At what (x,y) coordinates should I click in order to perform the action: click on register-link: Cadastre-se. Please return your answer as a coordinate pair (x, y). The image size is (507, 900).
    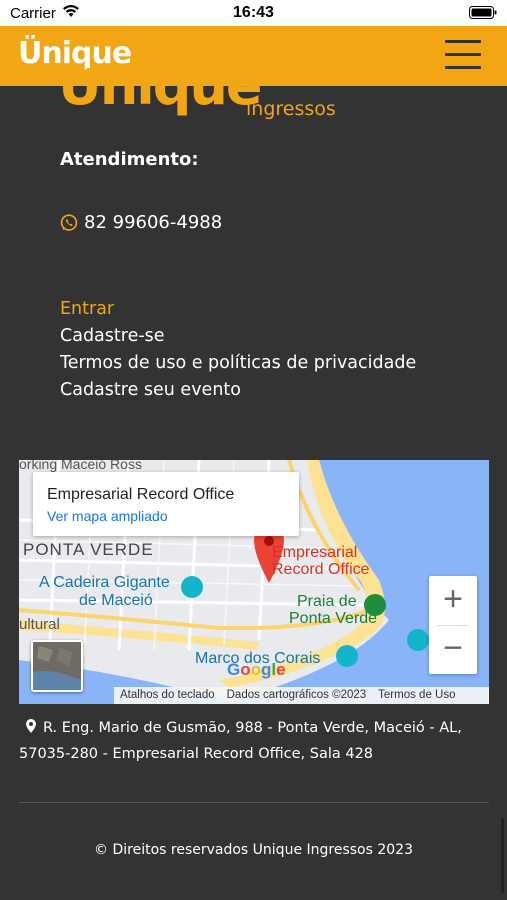
    Looking at the image, I should click on (238, 336).